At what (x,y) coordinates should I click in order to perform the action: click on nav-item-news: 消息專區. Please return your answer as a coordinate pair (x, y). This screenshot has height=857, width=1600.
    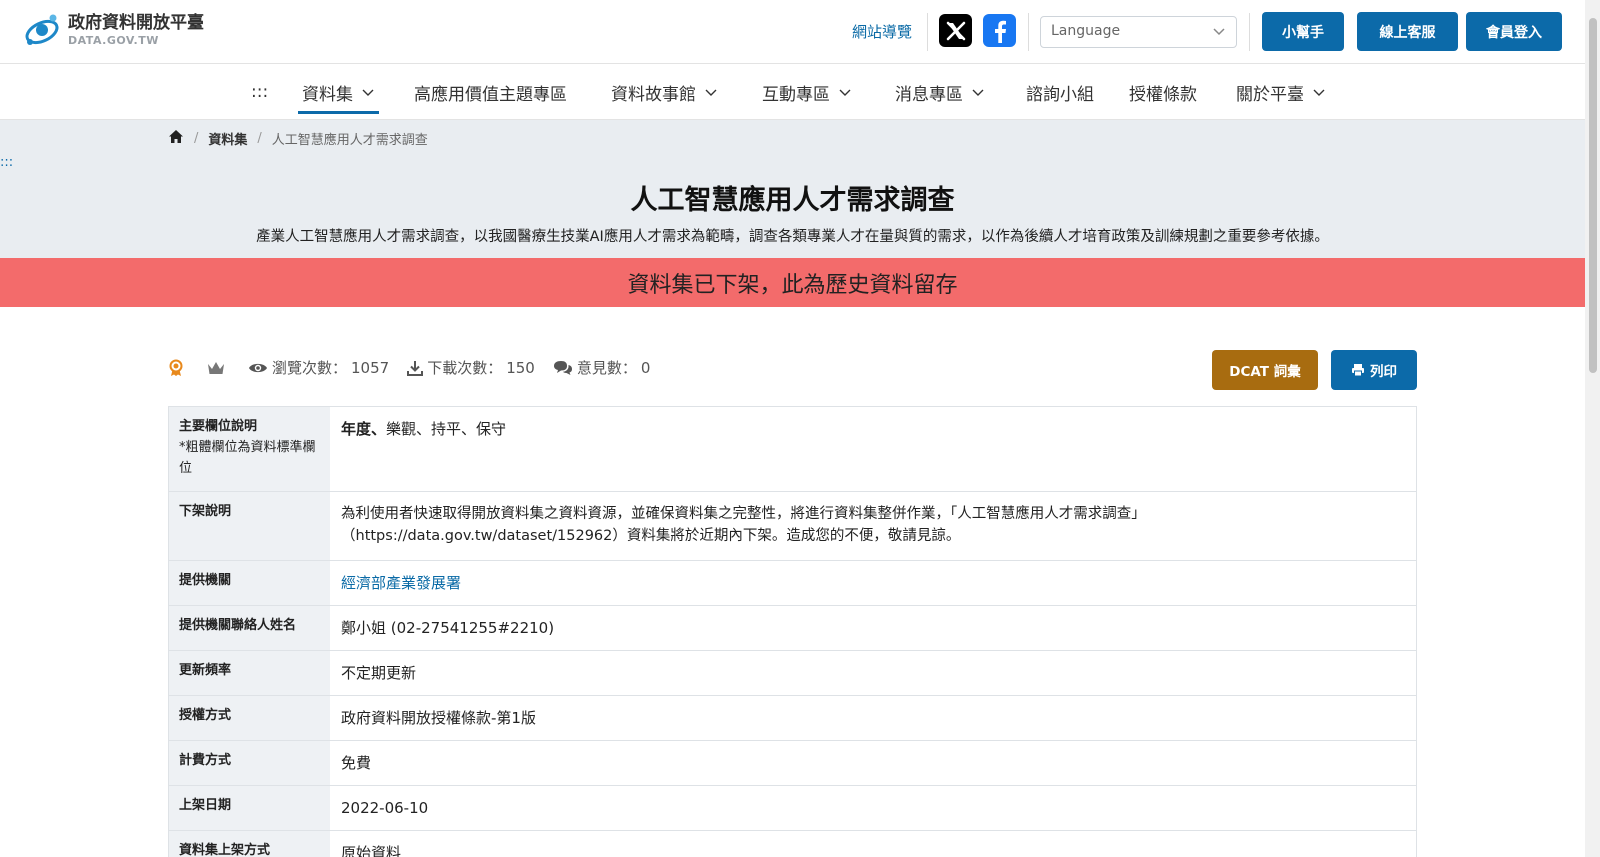
    Looking at the image, I should click on (940, 92).